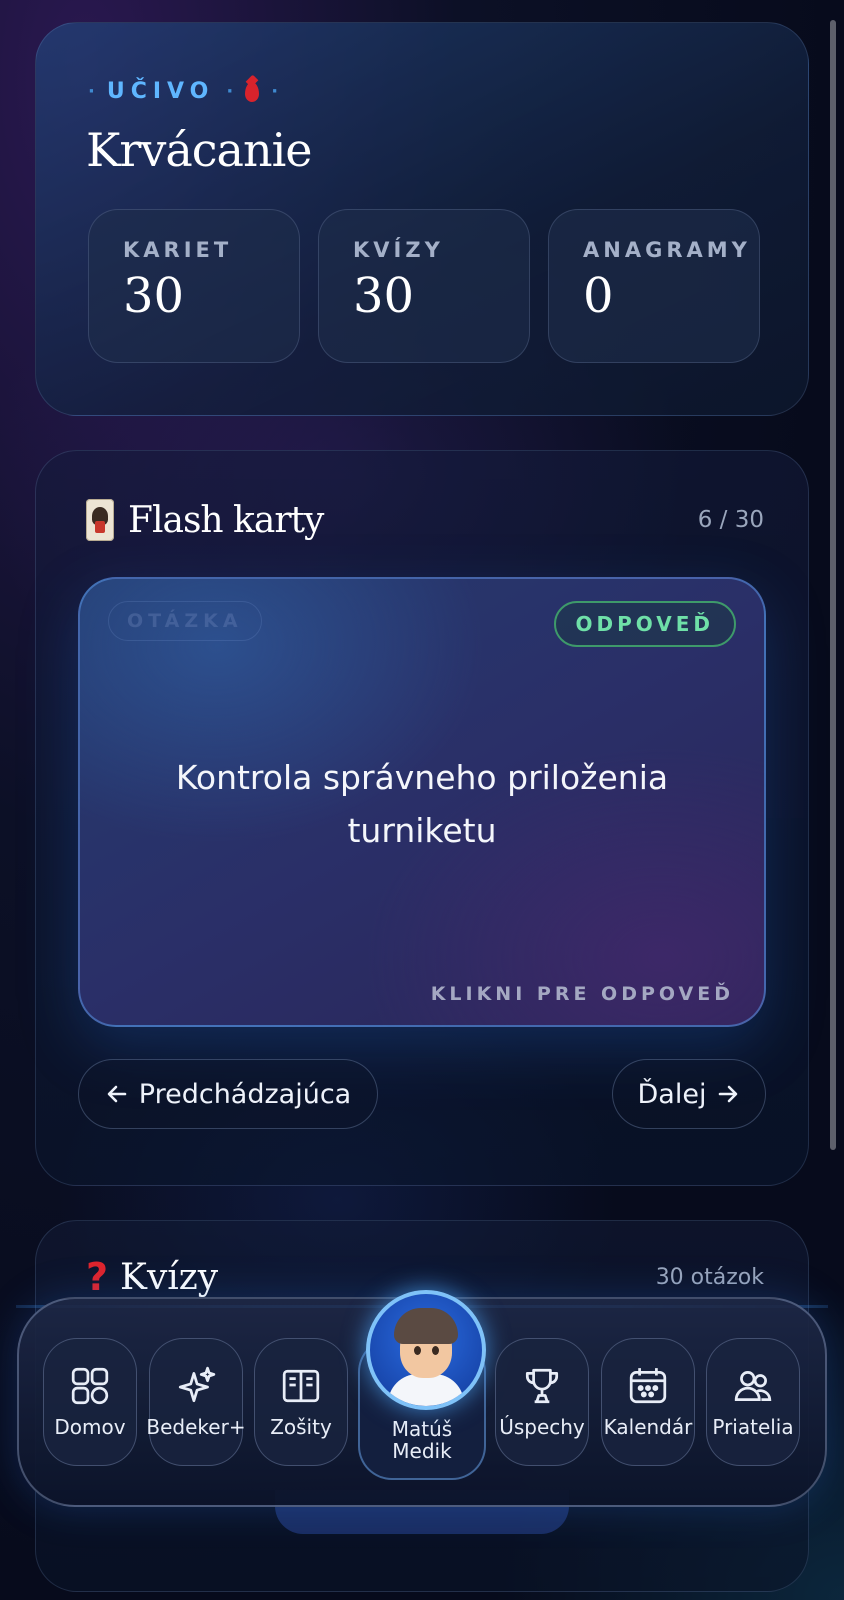 The height and width of the screenshot is (1600, 844). Describe the element at coordinates (97, 1277) in the screenshot. I see `question-mark-icon: ?` at that location.